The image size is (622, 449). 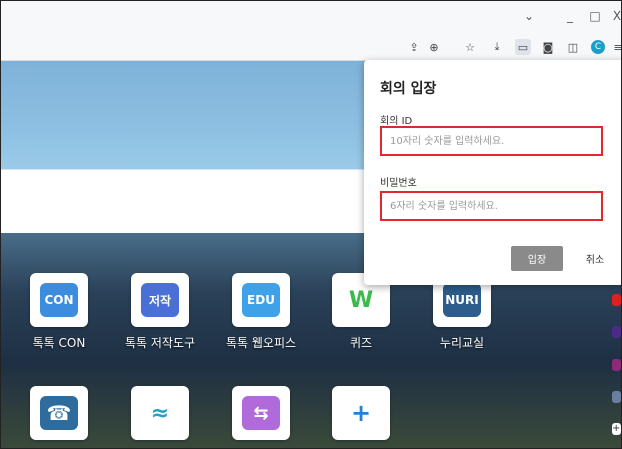 What do you see at coordinates (434, 47) in the screenshot?
I see `zoom-icon: ⊕` at bounding box center [434, 47].